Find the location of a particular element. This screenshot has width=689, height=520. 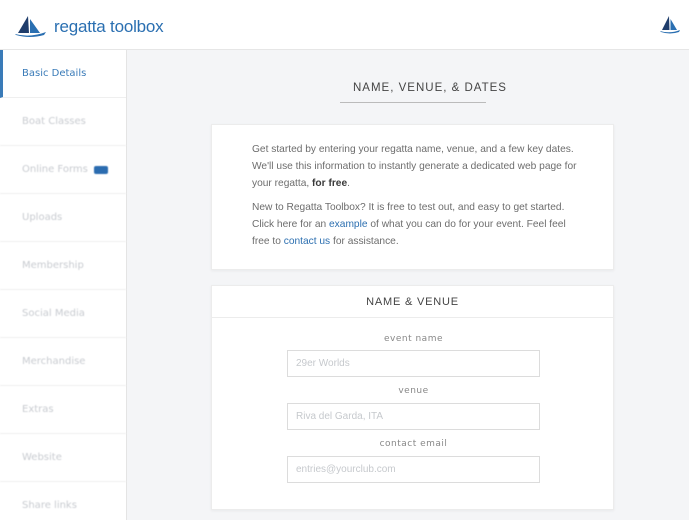

sidebar-item-label: Uploads is located at coordinates (42, 217).